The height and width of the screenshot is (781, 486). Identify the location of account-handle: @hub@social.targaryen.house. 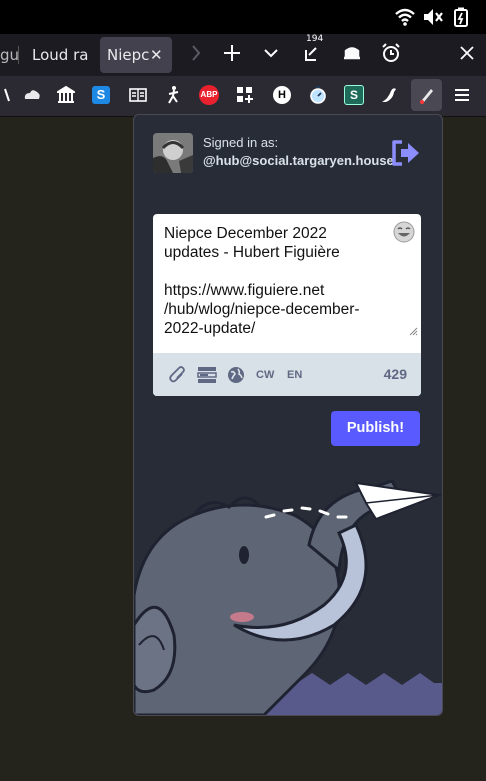
(298, 160).